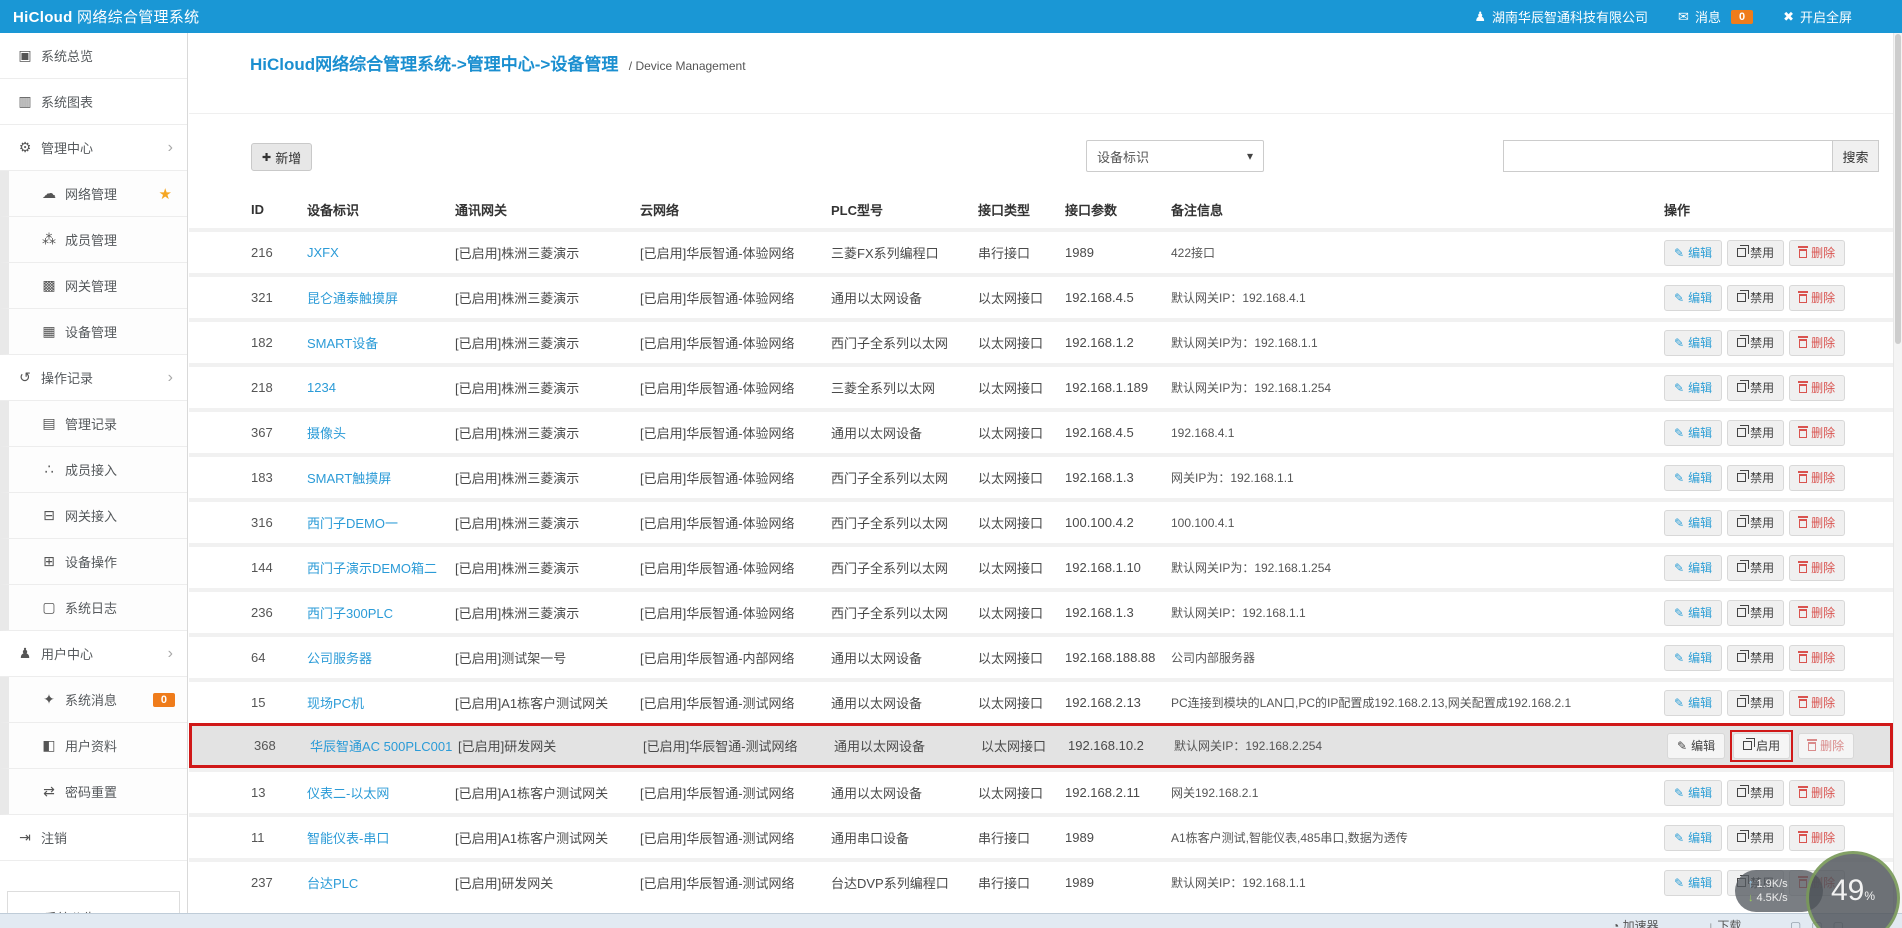 The width and height of the screenshot is (1902, 928). Describe the element at coordinates (504, 883) in the screenshot. I see `cell-gateway: [已启用]研发网关` at that location.